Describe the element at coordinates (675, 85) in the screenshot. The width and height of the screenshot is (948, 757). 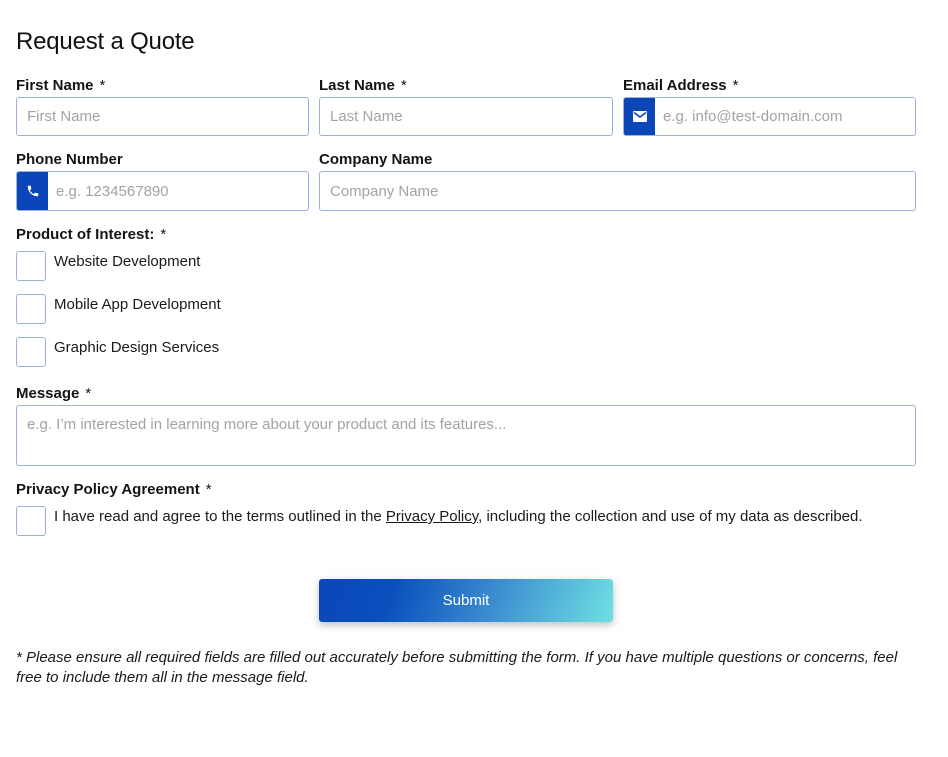
I see `email-label-text: Email Address` at that location.